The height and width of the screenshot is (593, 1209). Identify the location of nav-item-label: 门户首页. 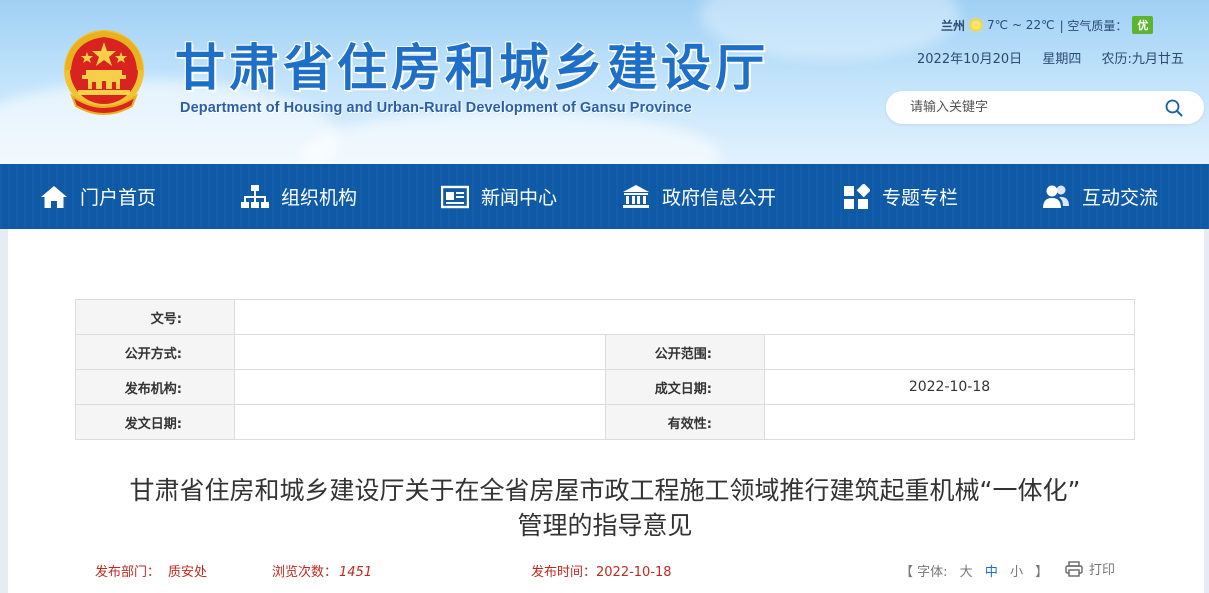
(118, 198).